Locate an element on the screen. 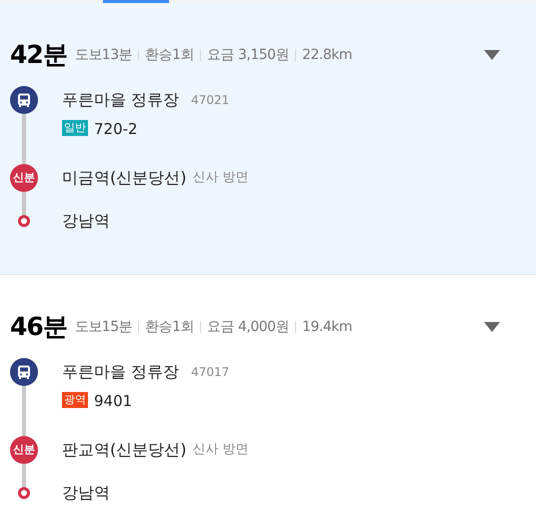  duration-text: 46분 is located at coordinates (38, 327).